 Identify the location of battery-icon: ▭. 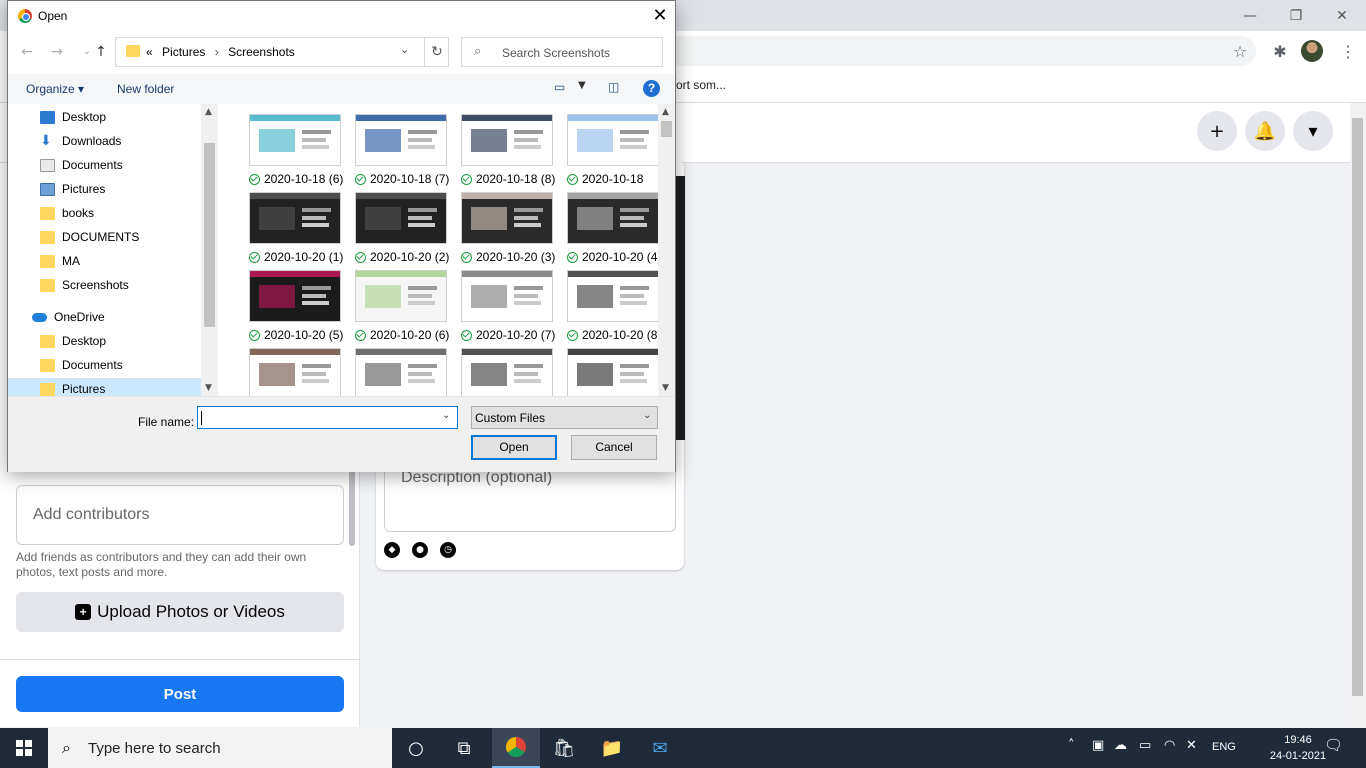
(1145, 745).